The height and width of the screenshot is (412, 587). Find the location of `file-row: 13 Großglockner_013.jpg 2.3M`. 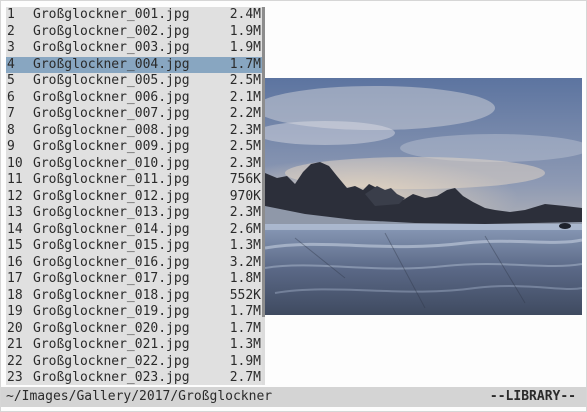

file-row: 13 Großglockner_013.jpg 2.3M is located at coordinates (134, 213).